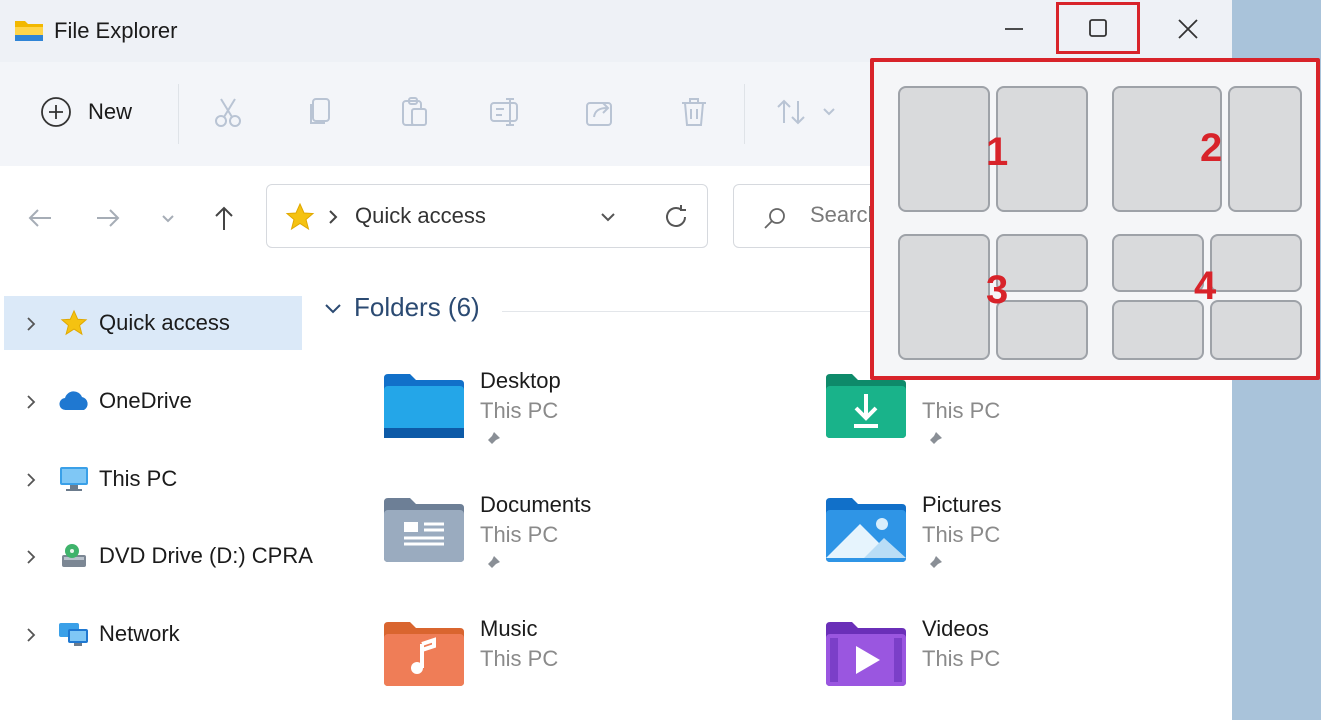 This screenshot has height=720, width=1321. Describe the element at coordinates (417, 307) in the screenshot. I see `folders-group-label: Folders (6)` at that location.